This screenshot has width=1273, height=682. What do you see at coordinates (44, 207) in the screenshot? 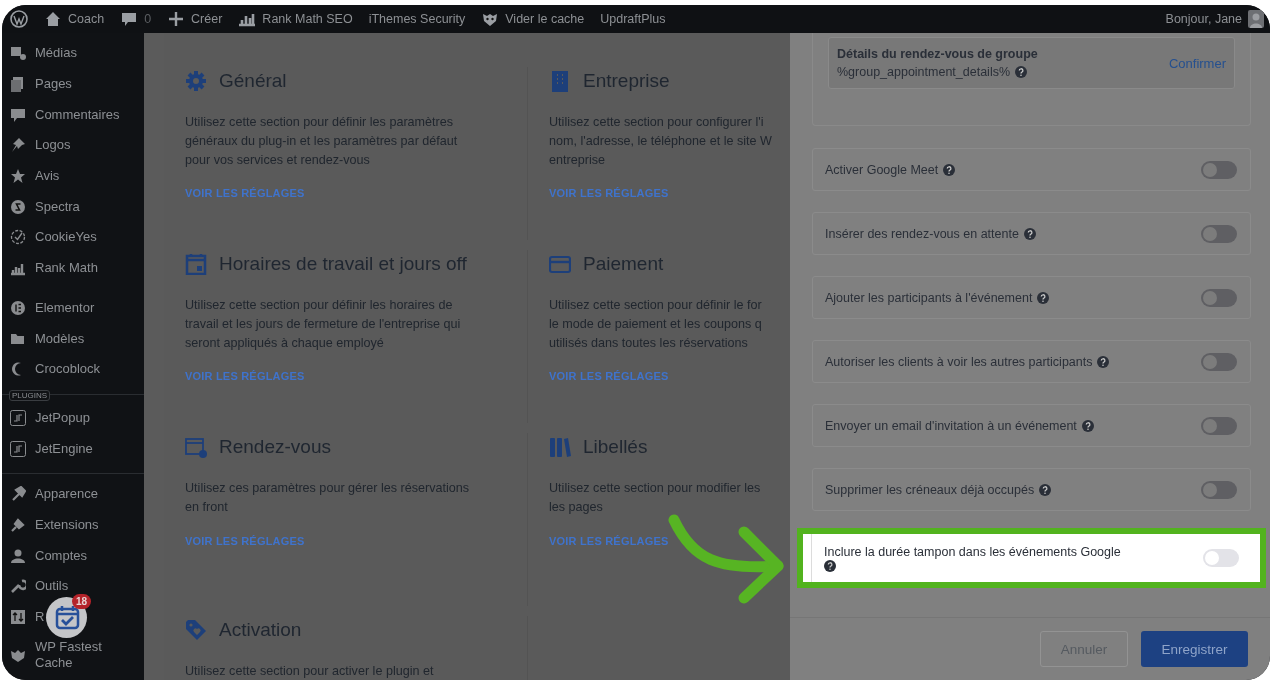
I see `sidebar-item: Spectra` at bounding box center [44, 207].